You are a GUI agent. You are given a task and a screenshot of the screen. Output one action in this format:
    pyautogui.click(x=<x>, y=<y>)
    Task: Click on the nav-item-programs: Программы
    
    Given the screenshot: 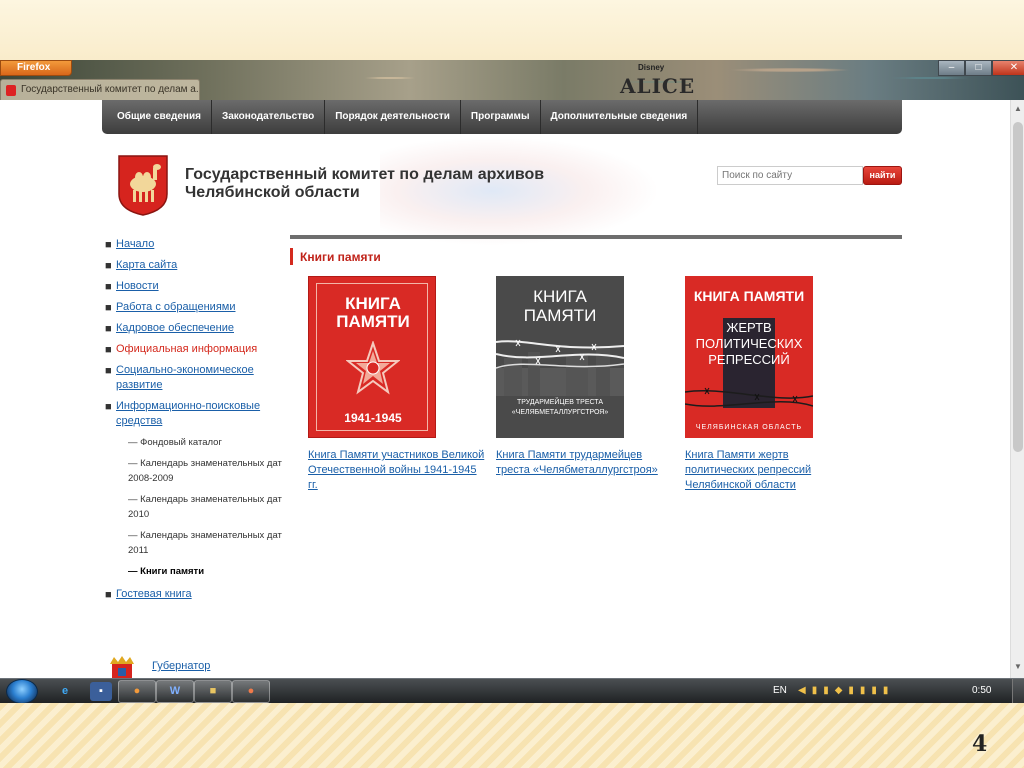 What is the action you would take?
    pyautogui.click(x=501, y=117)
    